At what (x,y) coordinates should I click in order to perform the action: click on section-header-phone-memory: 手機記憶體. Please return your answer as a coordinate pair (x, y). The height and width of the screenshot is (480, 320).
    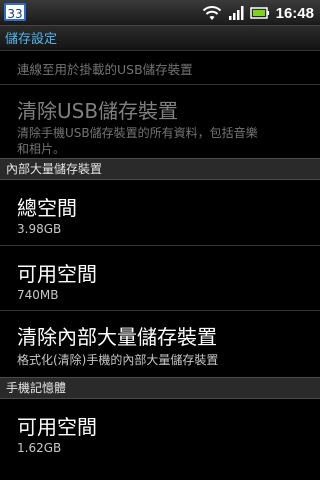
    Looking at the image, I should click on (160, 388).